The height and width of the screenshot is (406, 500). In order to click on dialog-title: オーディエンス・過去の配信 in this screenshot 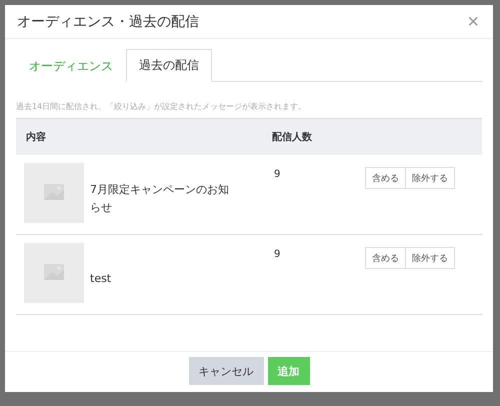, I will do `click(108, 21)`.